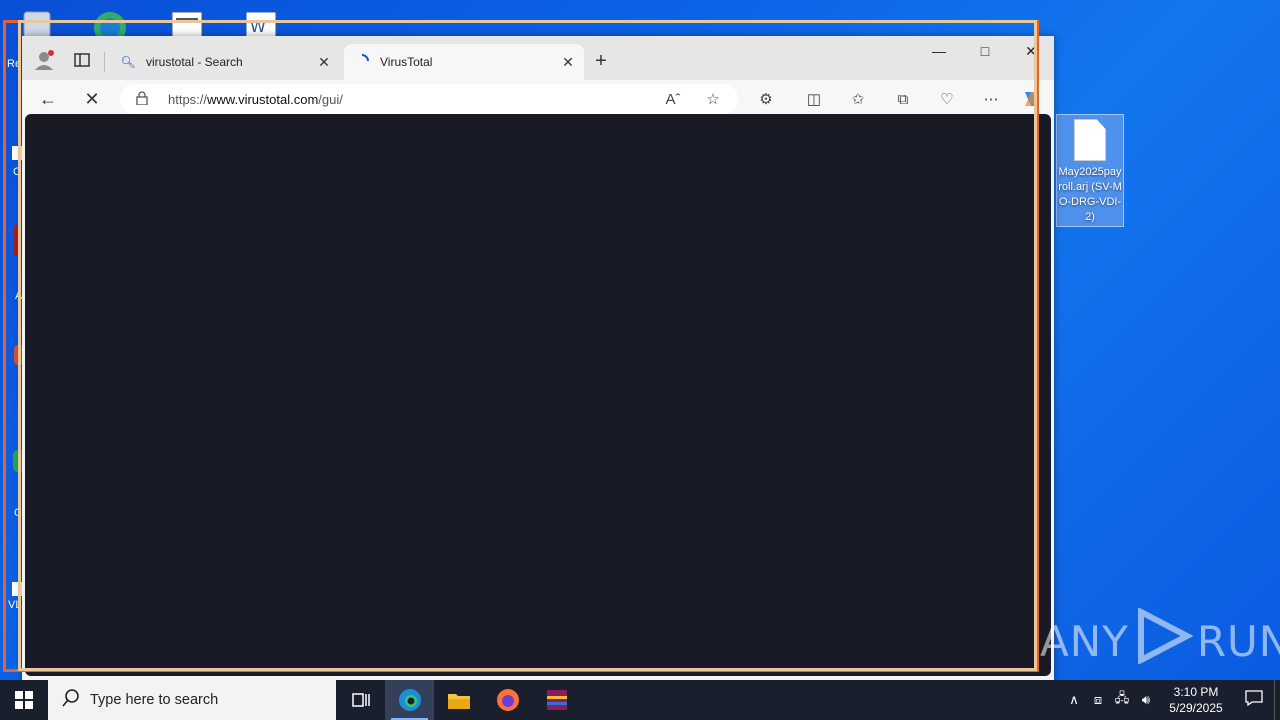 Image resolution: width=1280 pixels, height=720 pixels. What do you see at coordinates (673, 99) in the screenshot?
I see `read-aloud-icon: Aˆ` at bounding box center [673, 99].